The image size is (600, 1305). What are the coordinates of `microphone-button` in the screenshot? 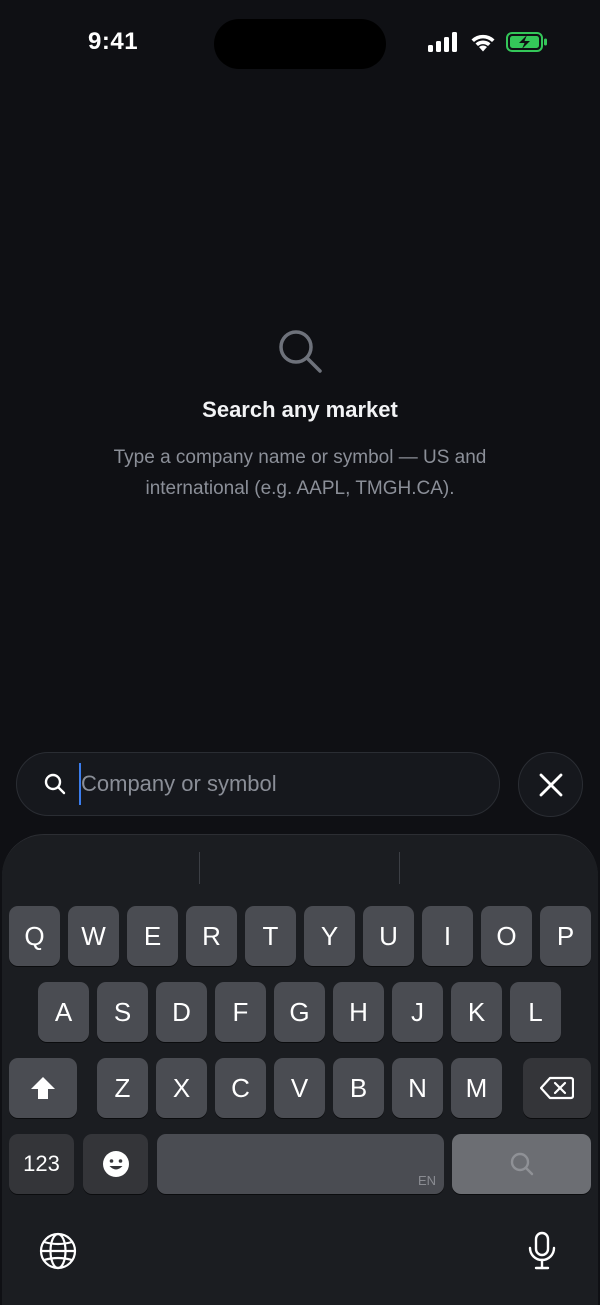 It's located at (542, 1251).